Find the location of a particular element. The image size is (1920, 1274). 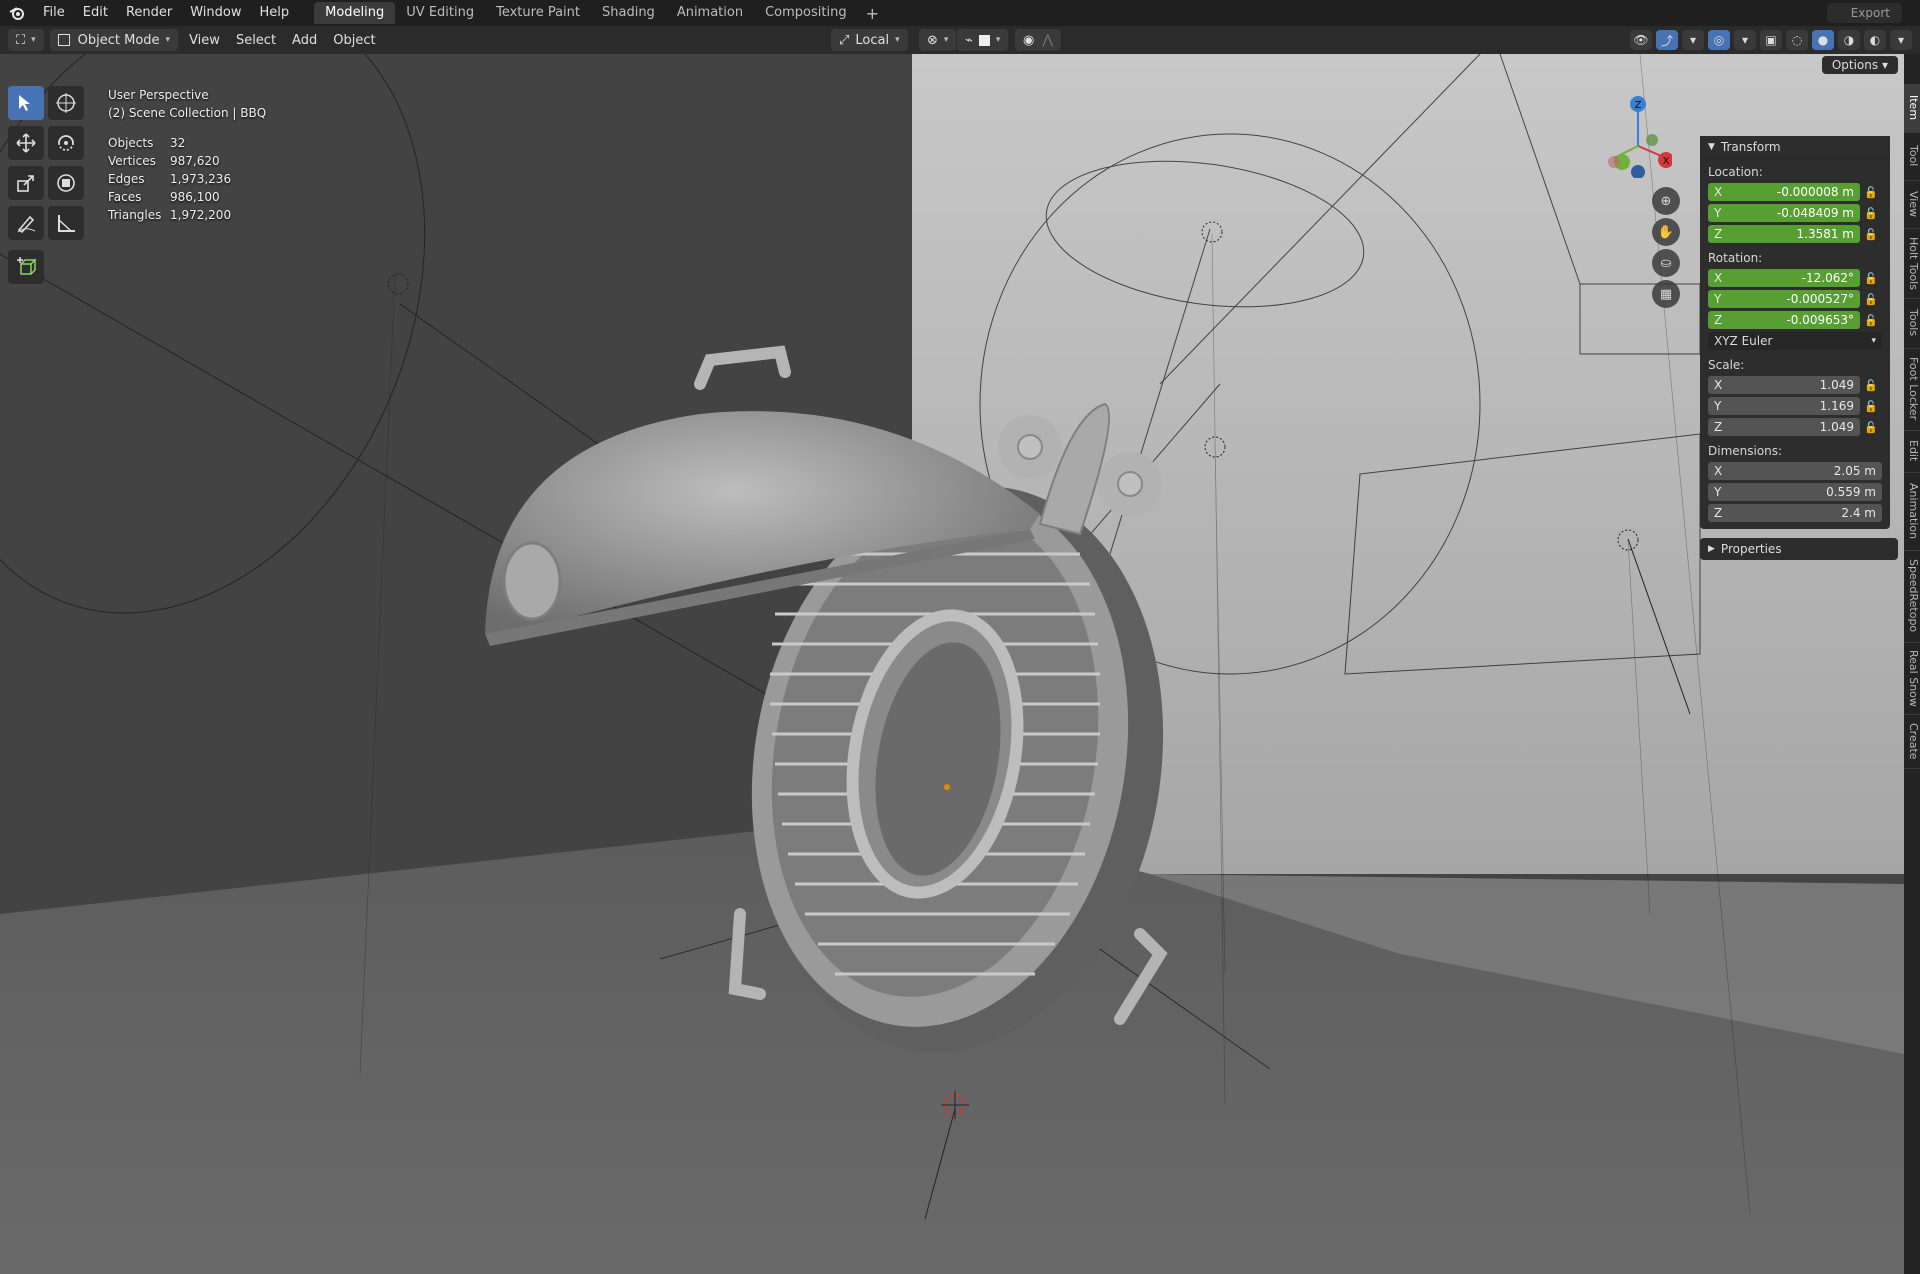

chevron-down-icon: ▾ is located at coordinates (1873, 341).